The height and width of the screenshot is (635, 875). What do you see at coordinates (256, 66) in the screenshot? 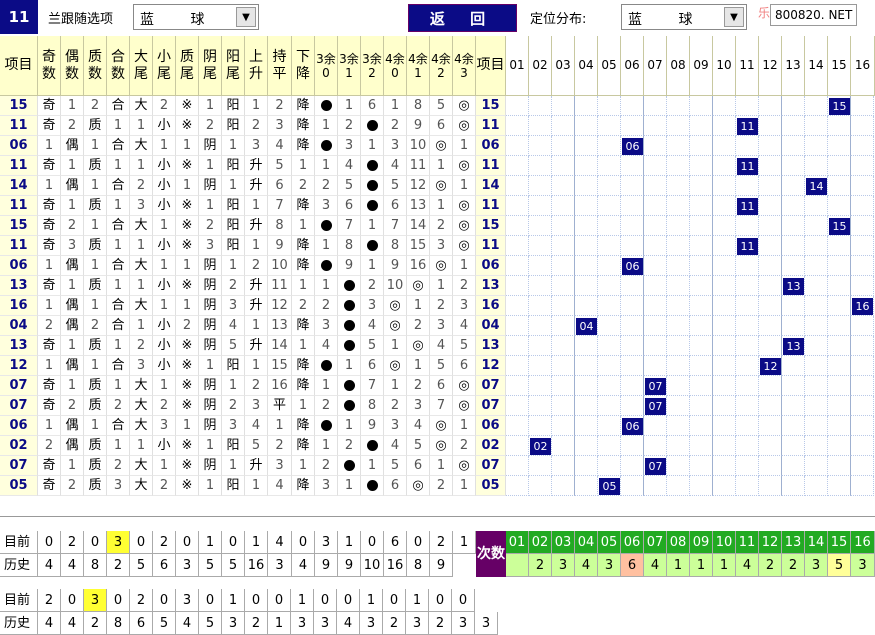
I see `column-header: 上升` at bounding box center [256, 66].